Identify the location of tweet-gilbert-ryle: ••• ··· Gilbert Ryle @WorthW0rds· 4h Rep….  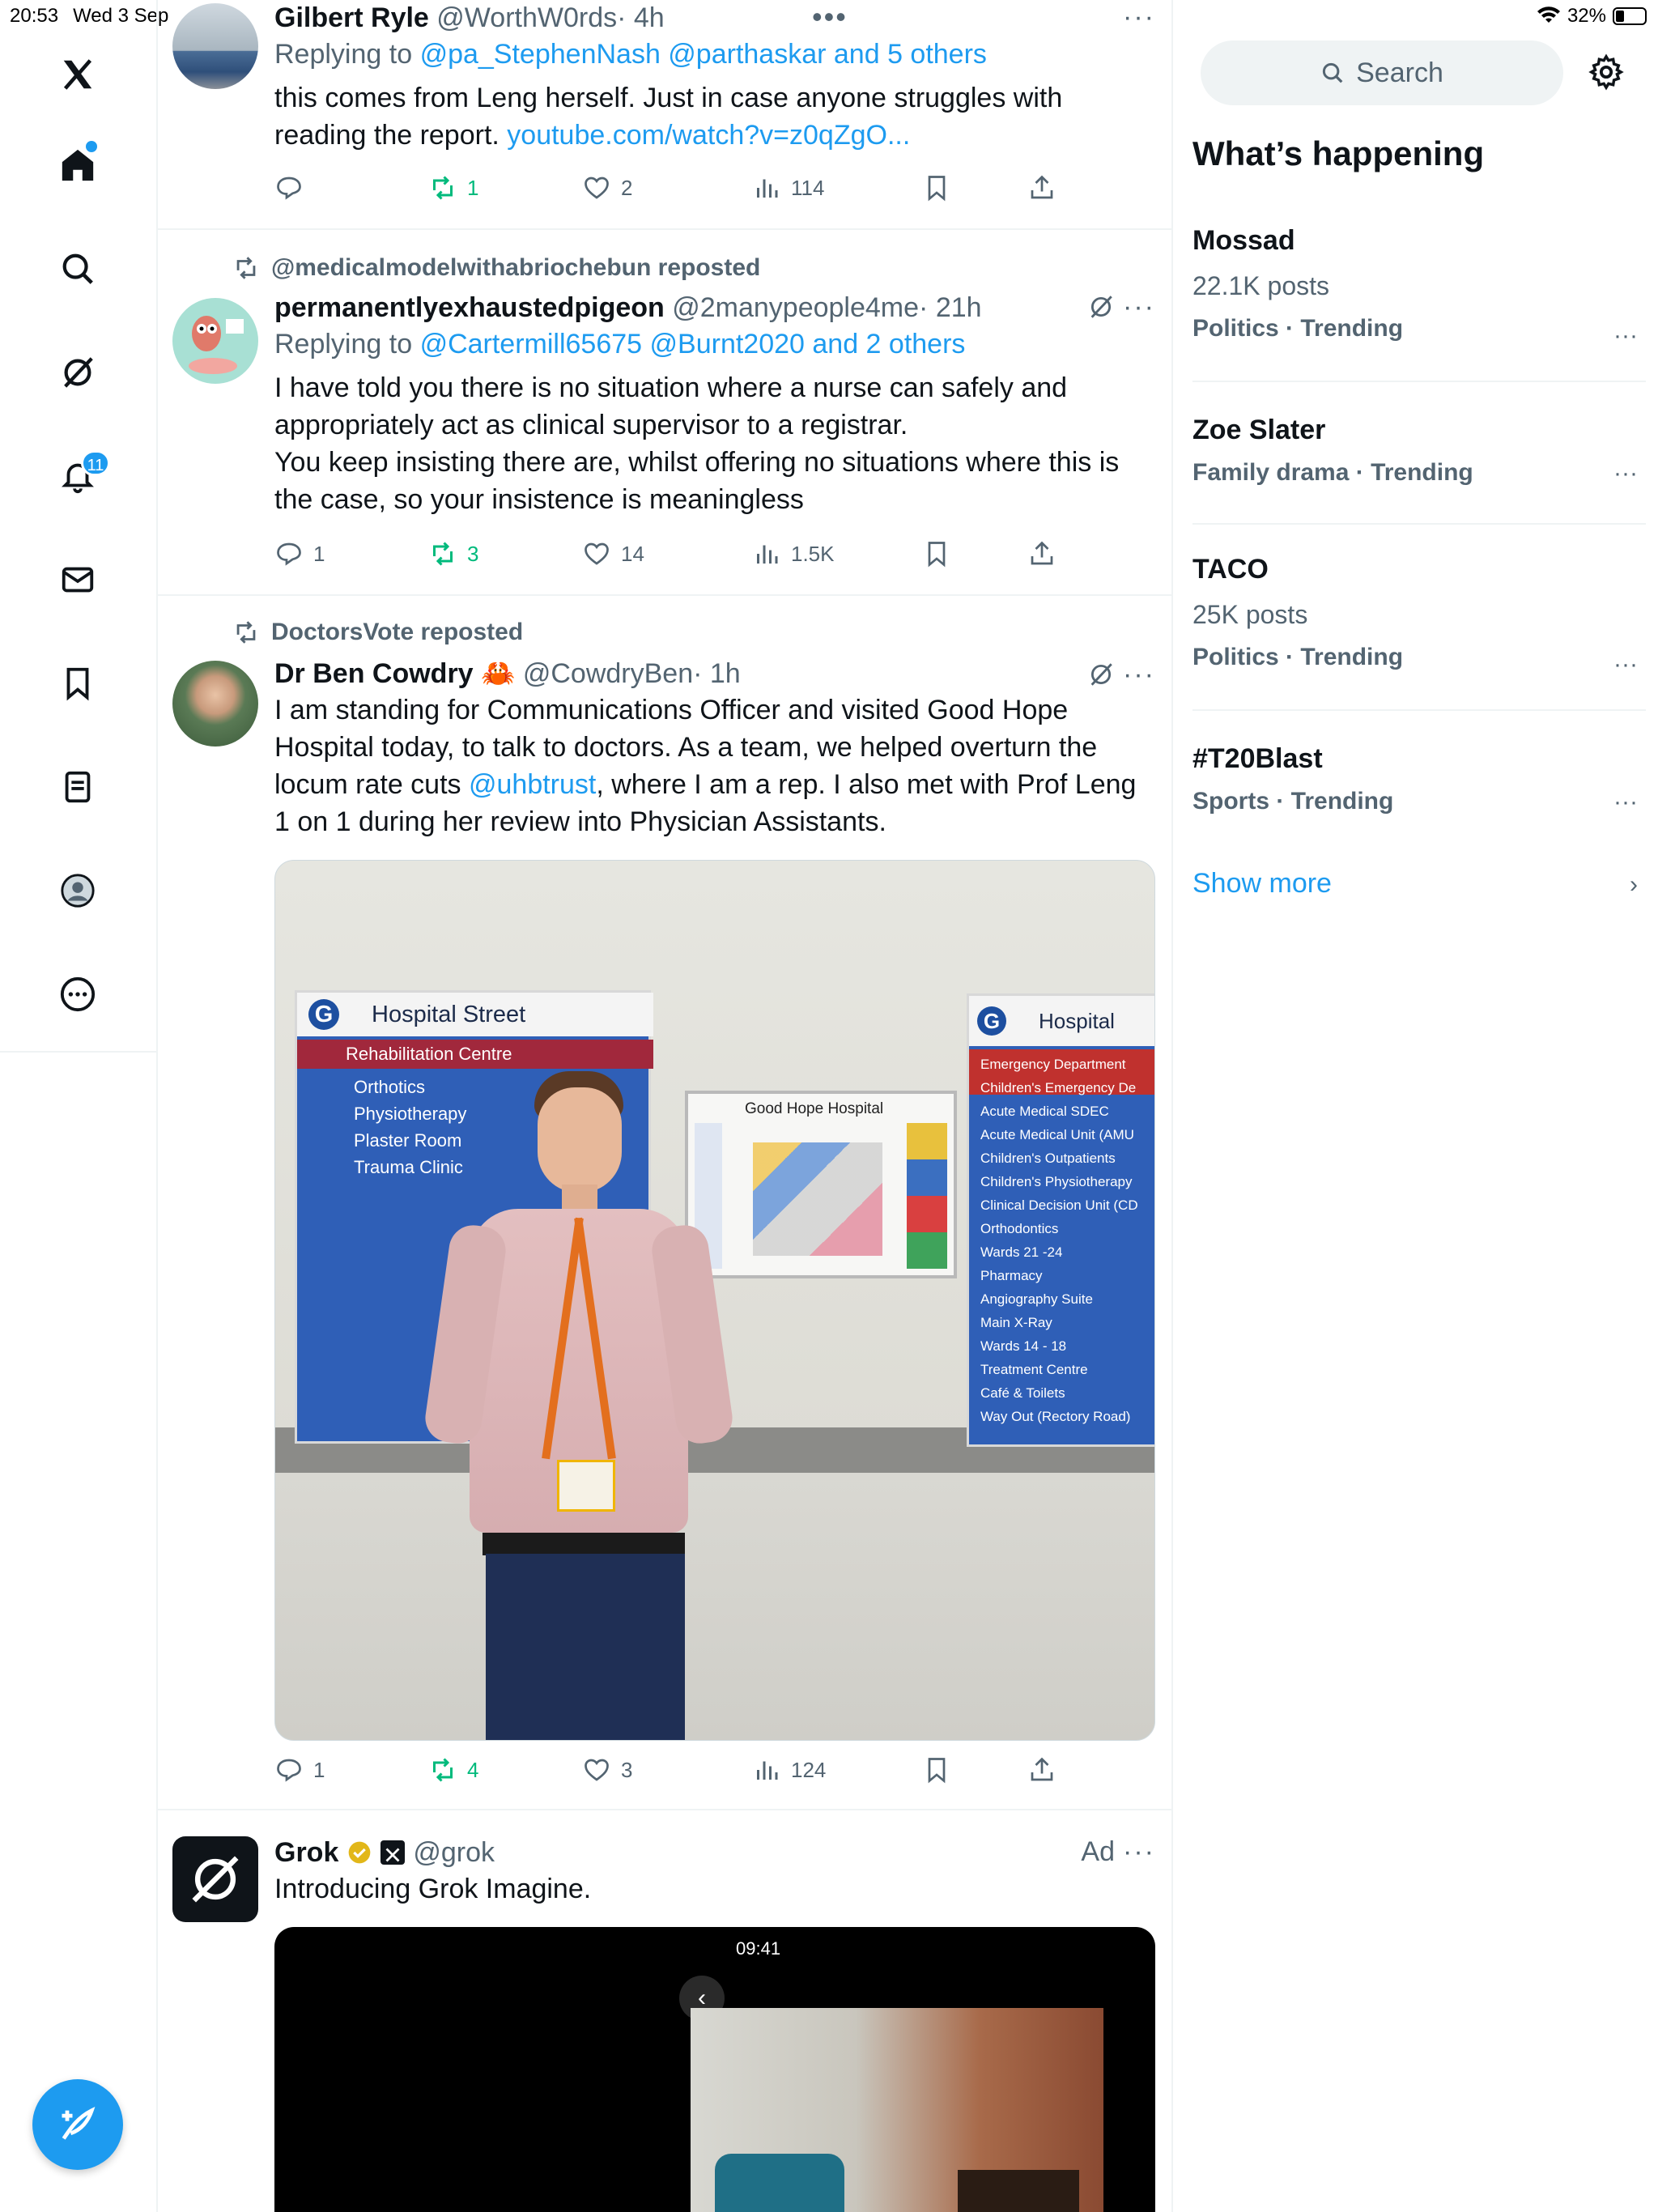
(664, 115).